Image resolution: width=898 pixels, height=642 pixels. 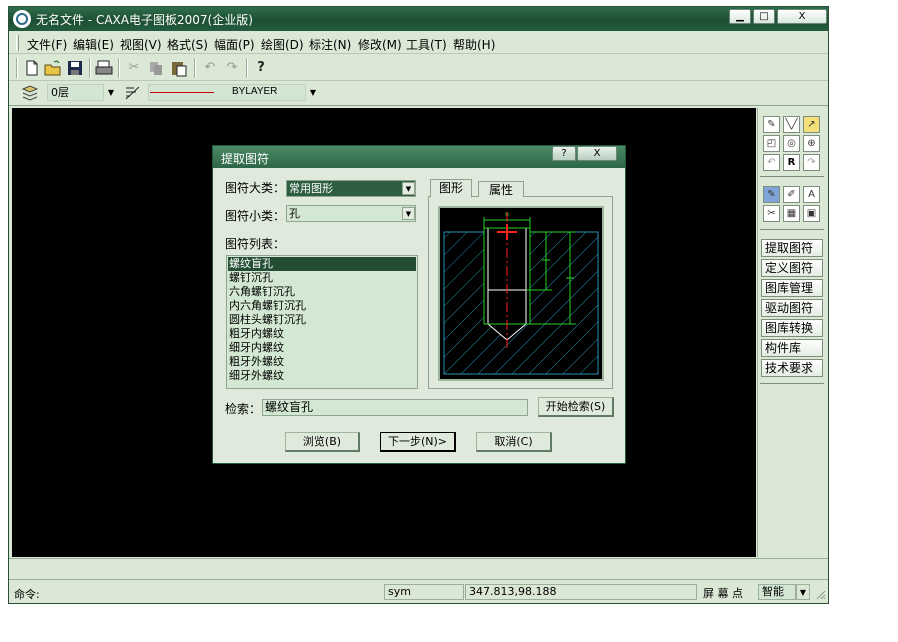 What do you see at coordinates (134, 68) in the screenshot?
I see `cut-icon: ✂` at bounding box center [134, 68].